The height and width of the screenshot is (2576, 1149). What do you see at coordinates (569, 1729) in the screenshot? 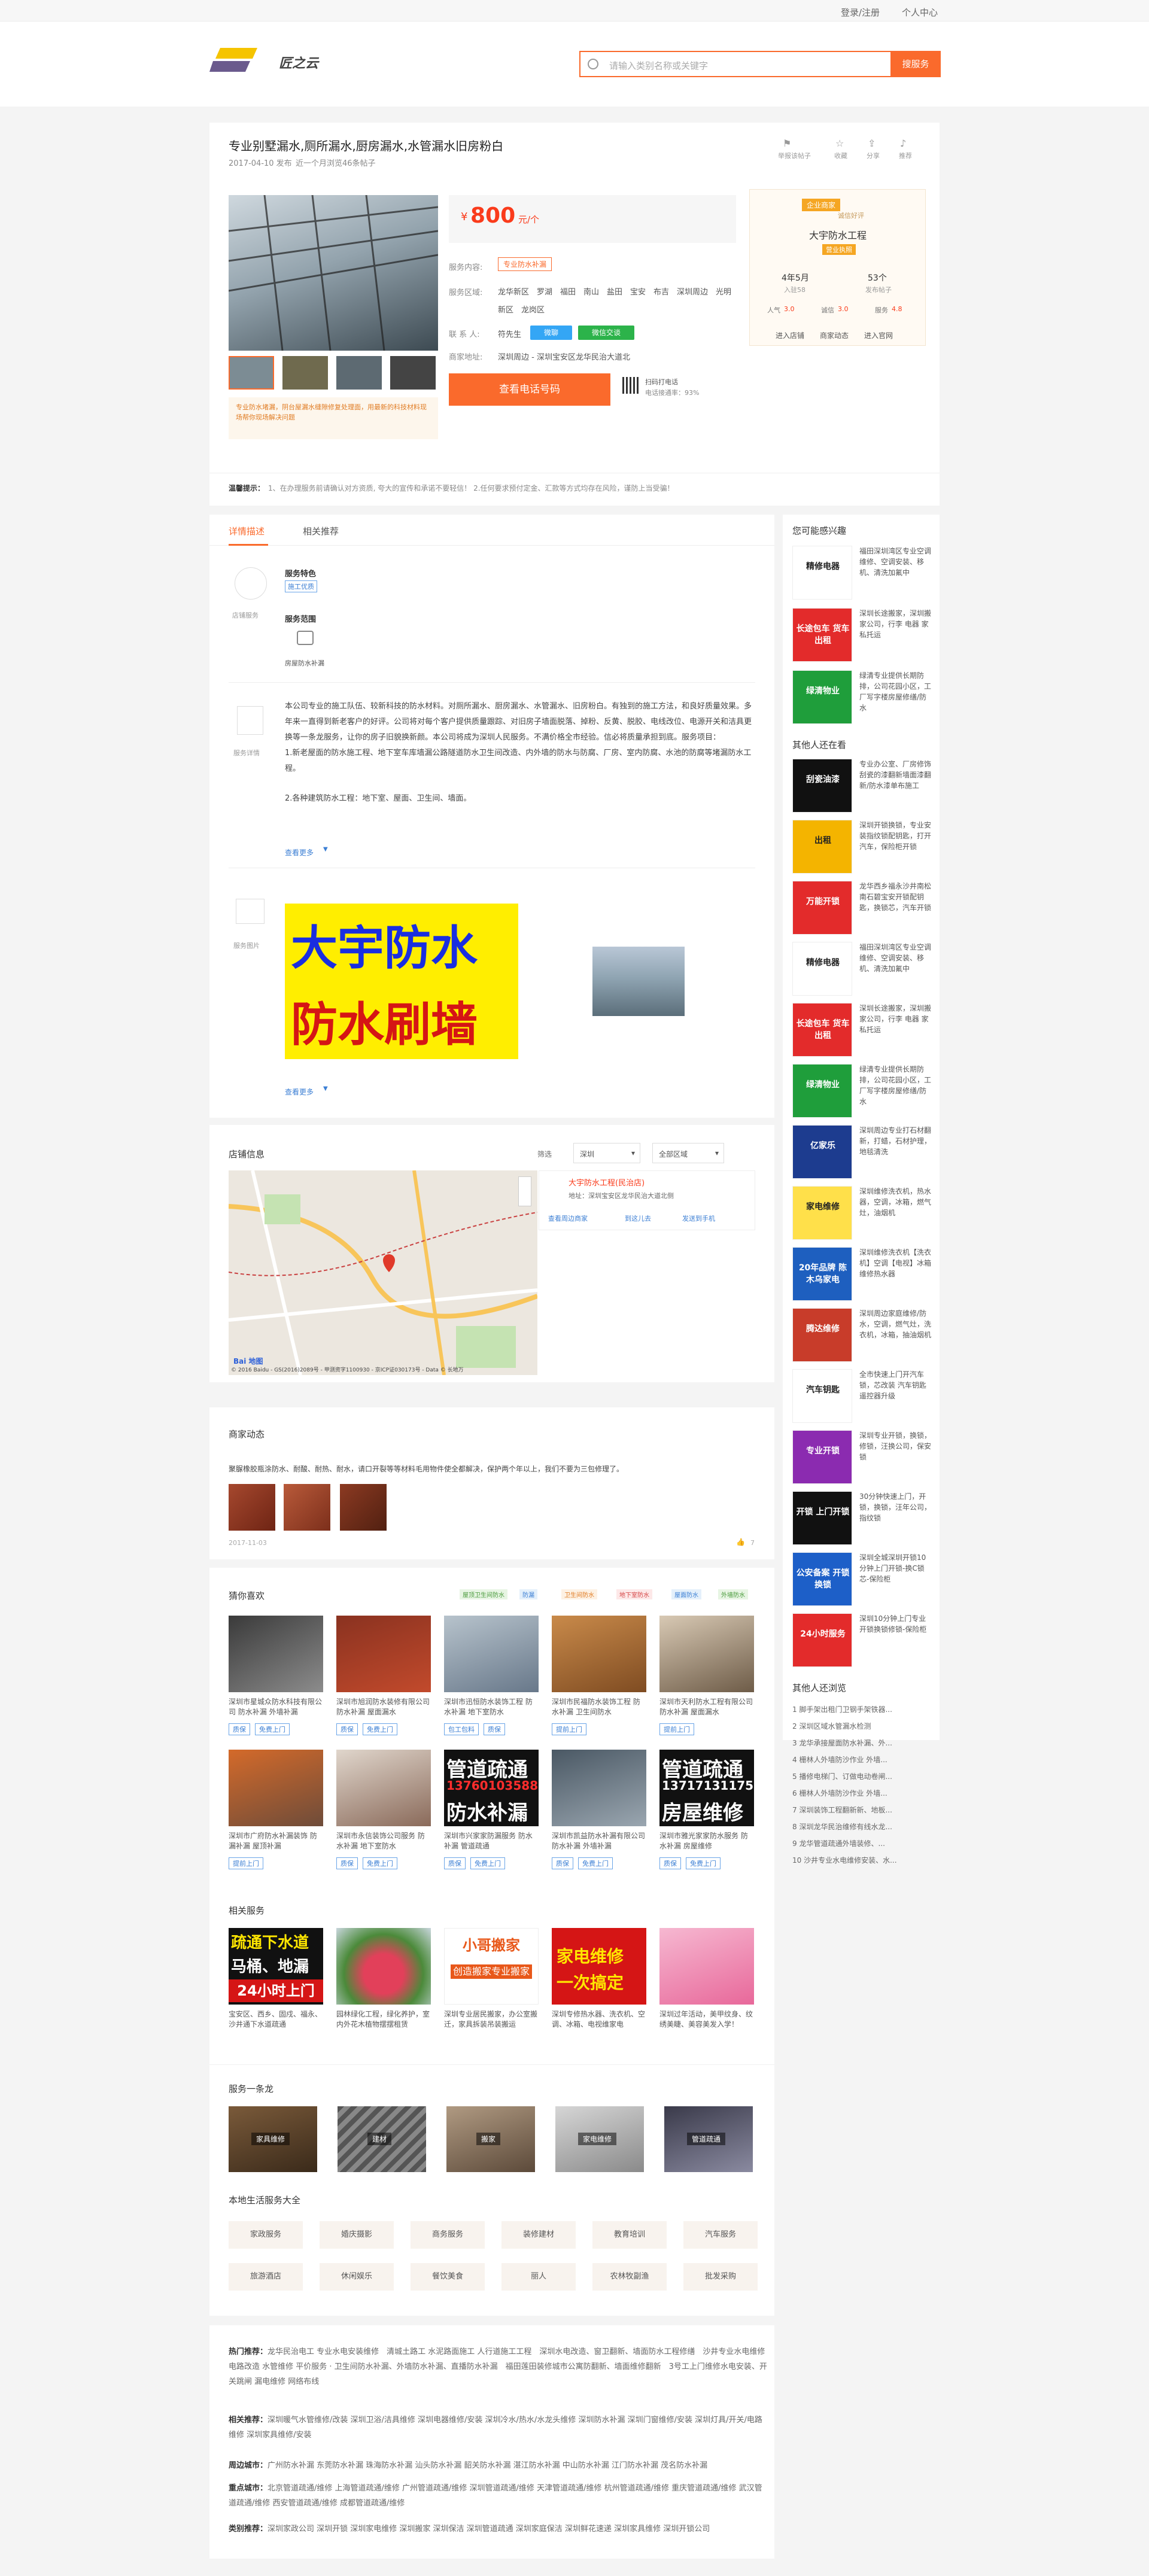
I see `guess-tag: 提前上门` at bounding box center [569, 1729].